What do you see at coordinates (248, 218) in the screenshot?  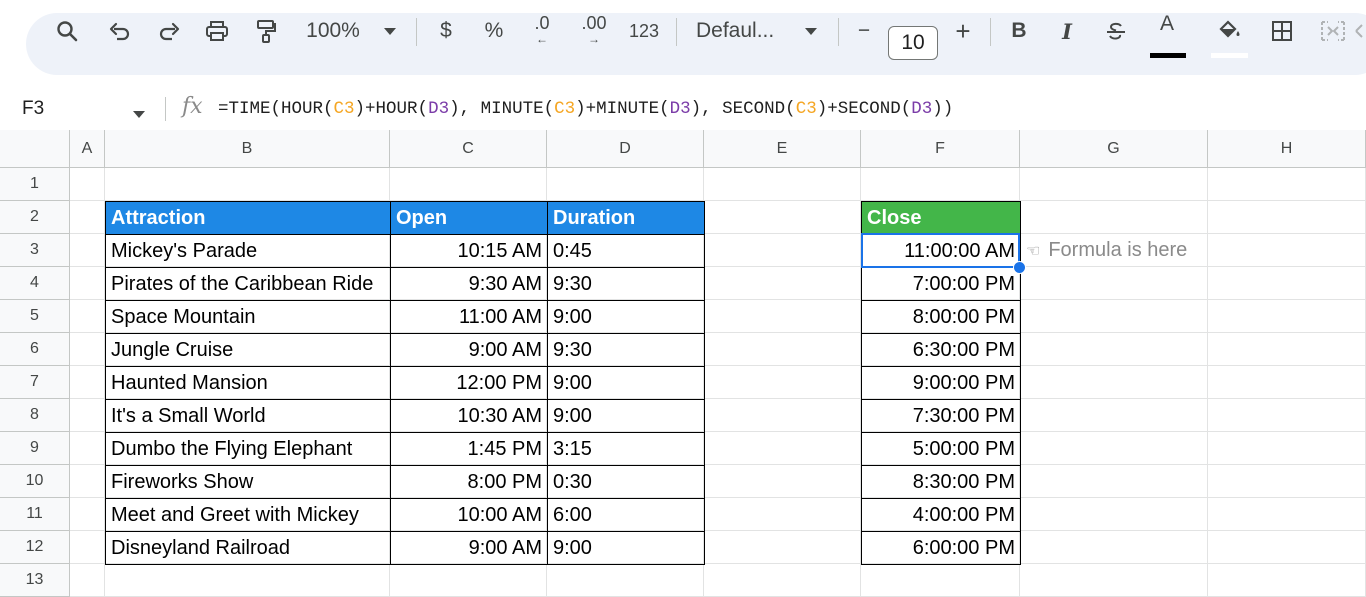 I see `table-header-cell: Attraction` at bounding box center [248, 218].